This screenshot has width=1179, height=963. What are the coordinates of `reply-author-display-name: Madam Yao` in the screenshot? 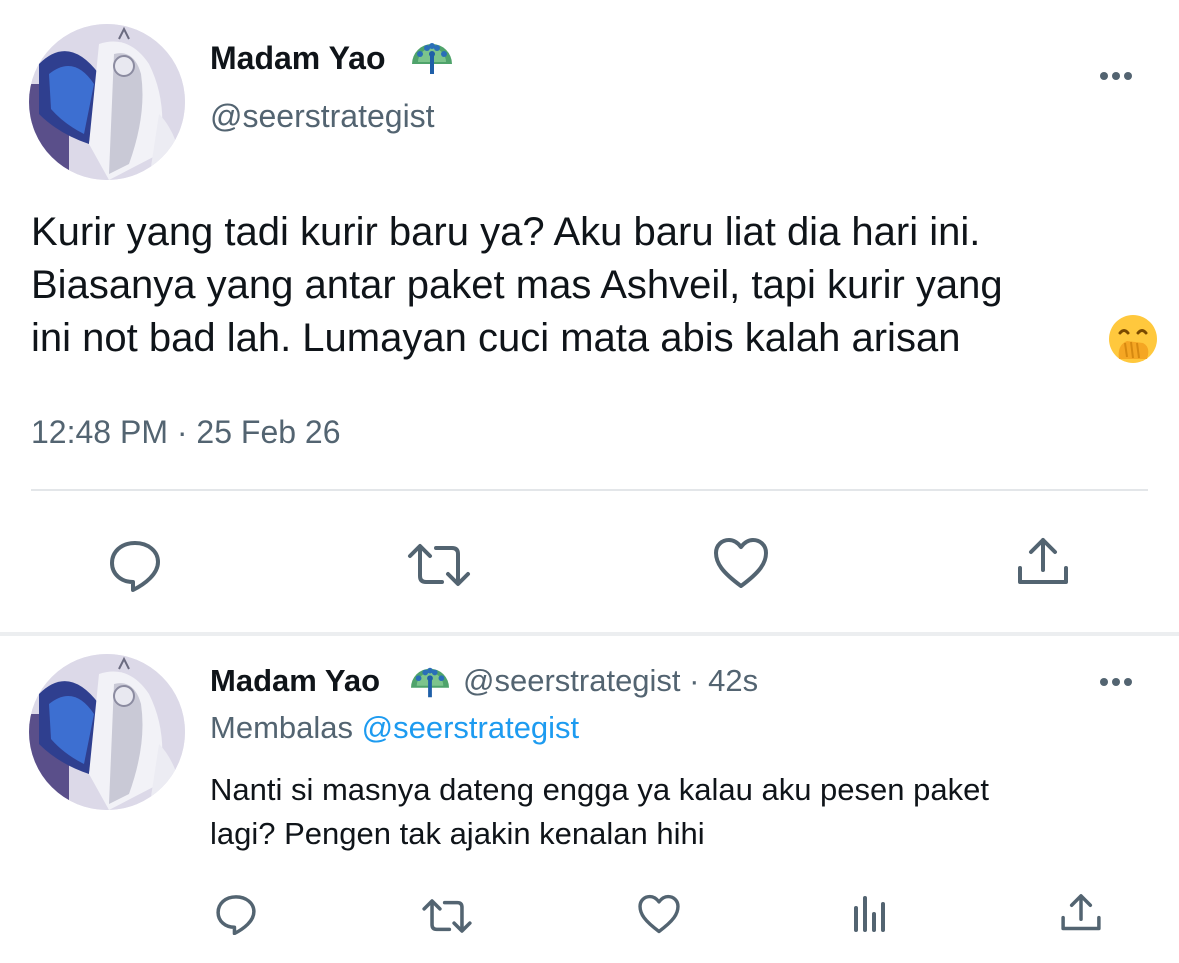 It's located at (295, 680).